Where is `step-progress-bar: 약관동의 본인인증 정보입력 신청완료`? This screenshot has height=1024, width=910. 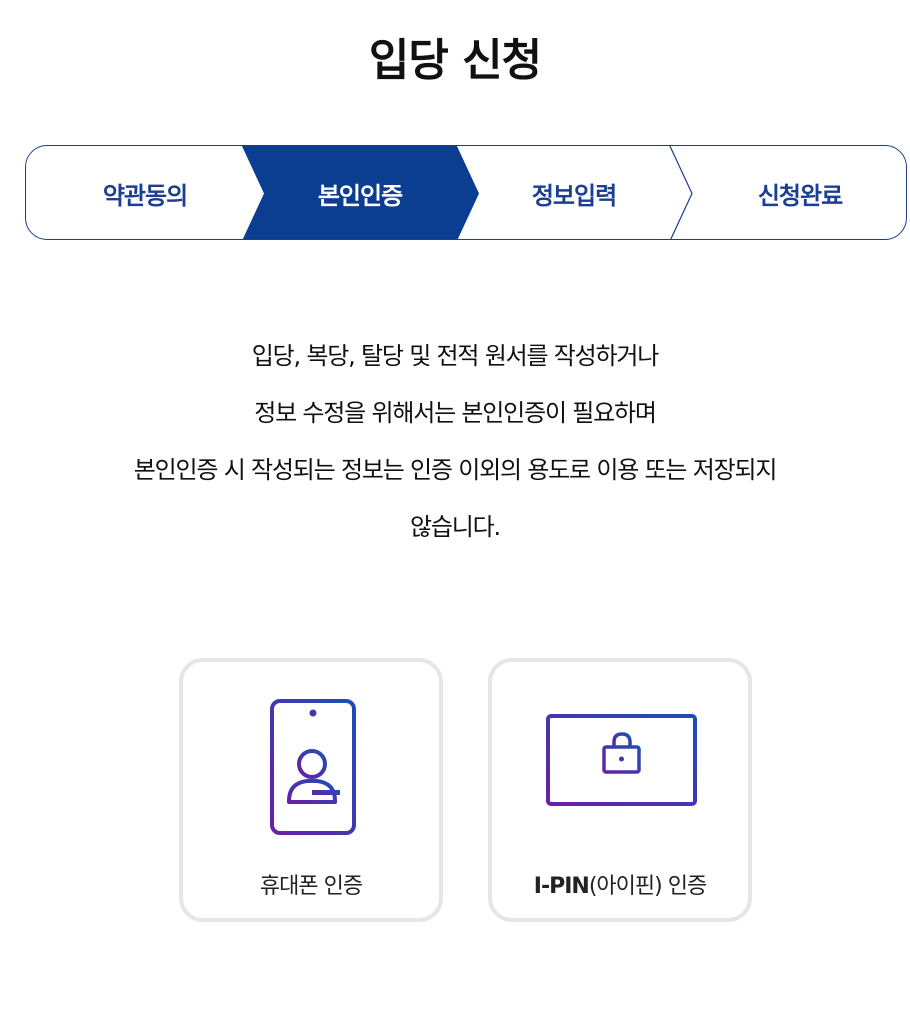
step-progress-bar: 약관동의 본인인증 정보입력 신청완료 is located at coordinates (466, 192).